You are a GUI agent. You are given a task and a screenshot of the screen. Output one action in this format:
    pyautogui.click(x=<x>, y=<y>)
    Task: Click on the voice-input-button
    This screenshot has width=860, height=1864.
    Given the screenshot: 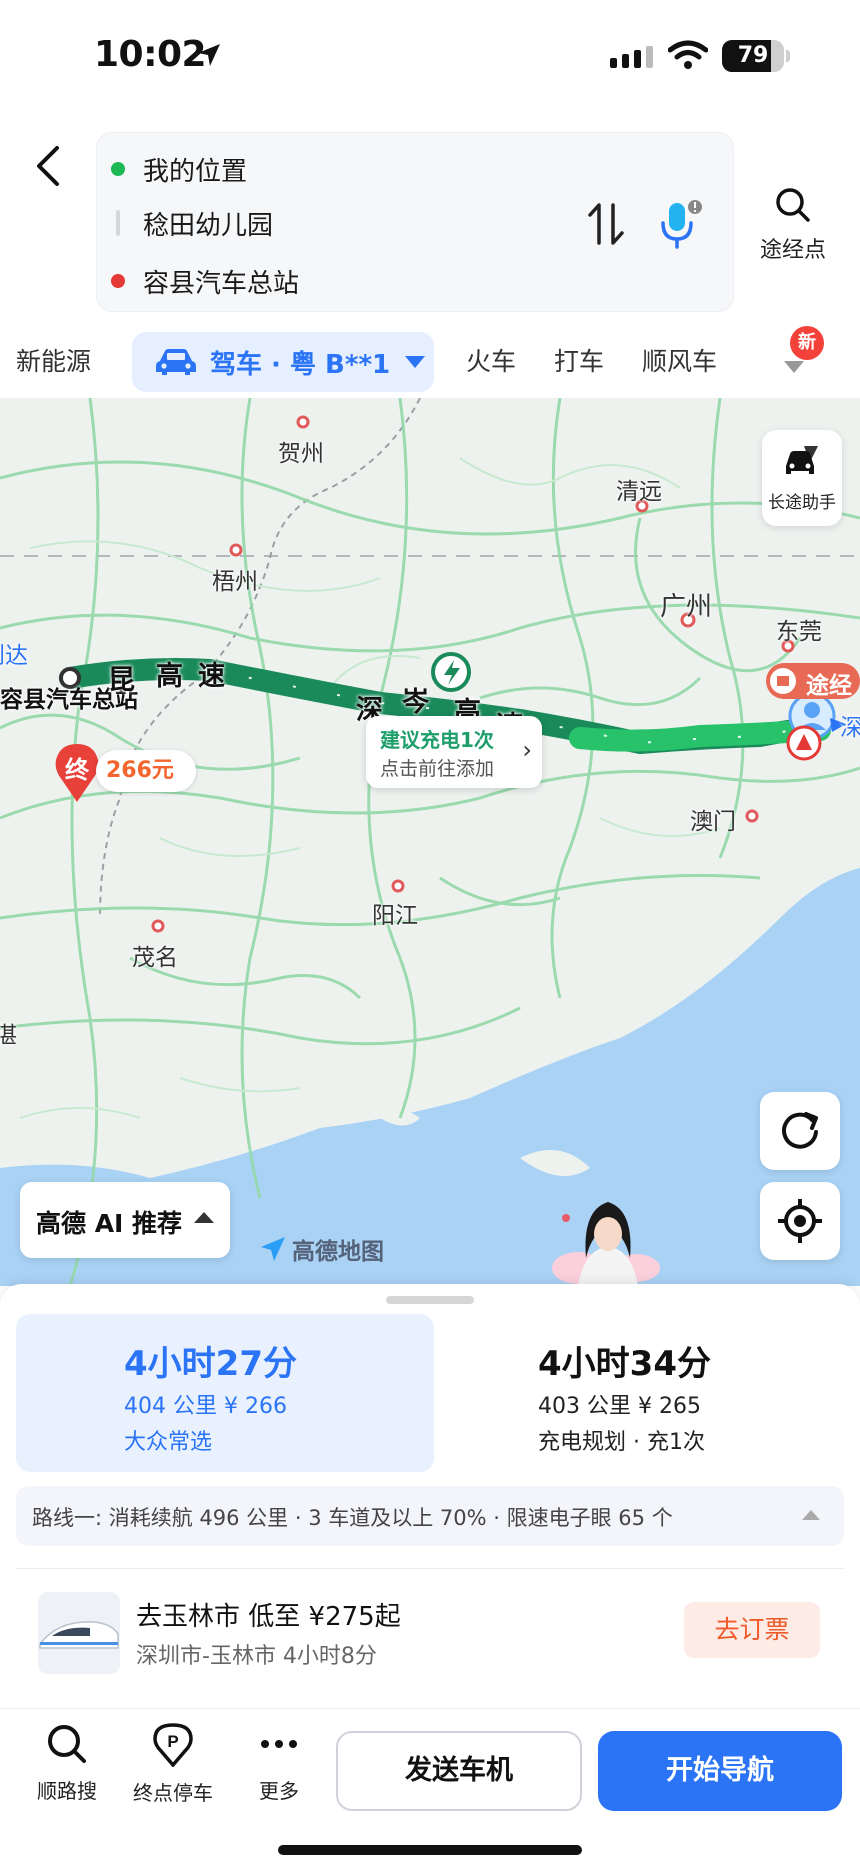 What is the action you would take?
    pyautogui.click(x=680, y=224)
    